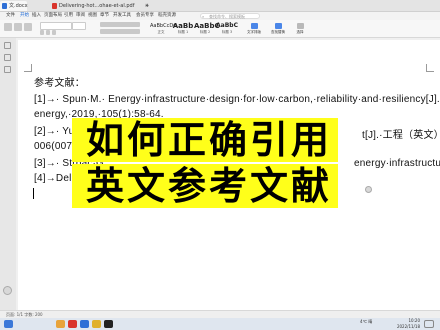  I want to click on style-name: 标题 3, so click(227, 32).